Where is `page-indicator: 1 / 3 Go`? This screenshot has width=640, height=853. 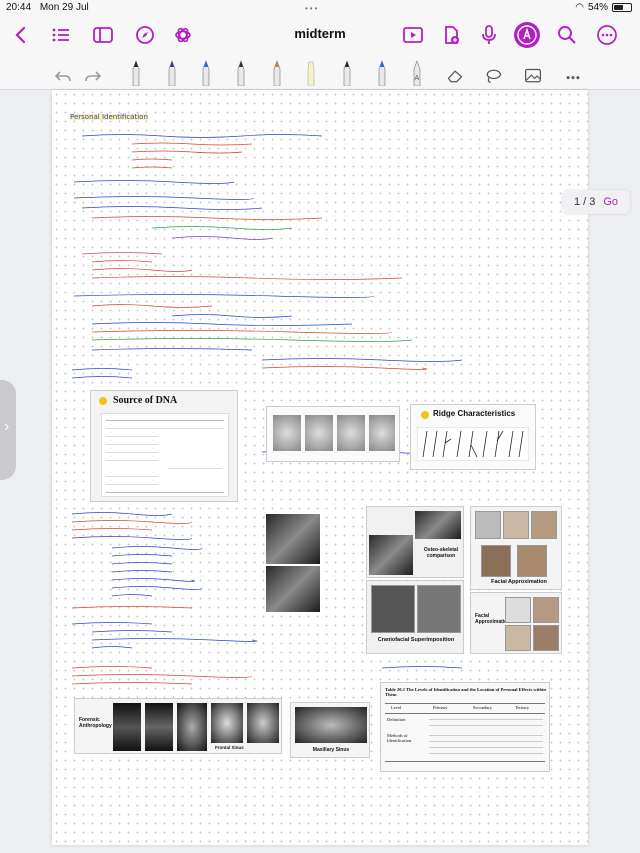
page-indicator: 1 / 3 Go is located at coordinates (596, 202).